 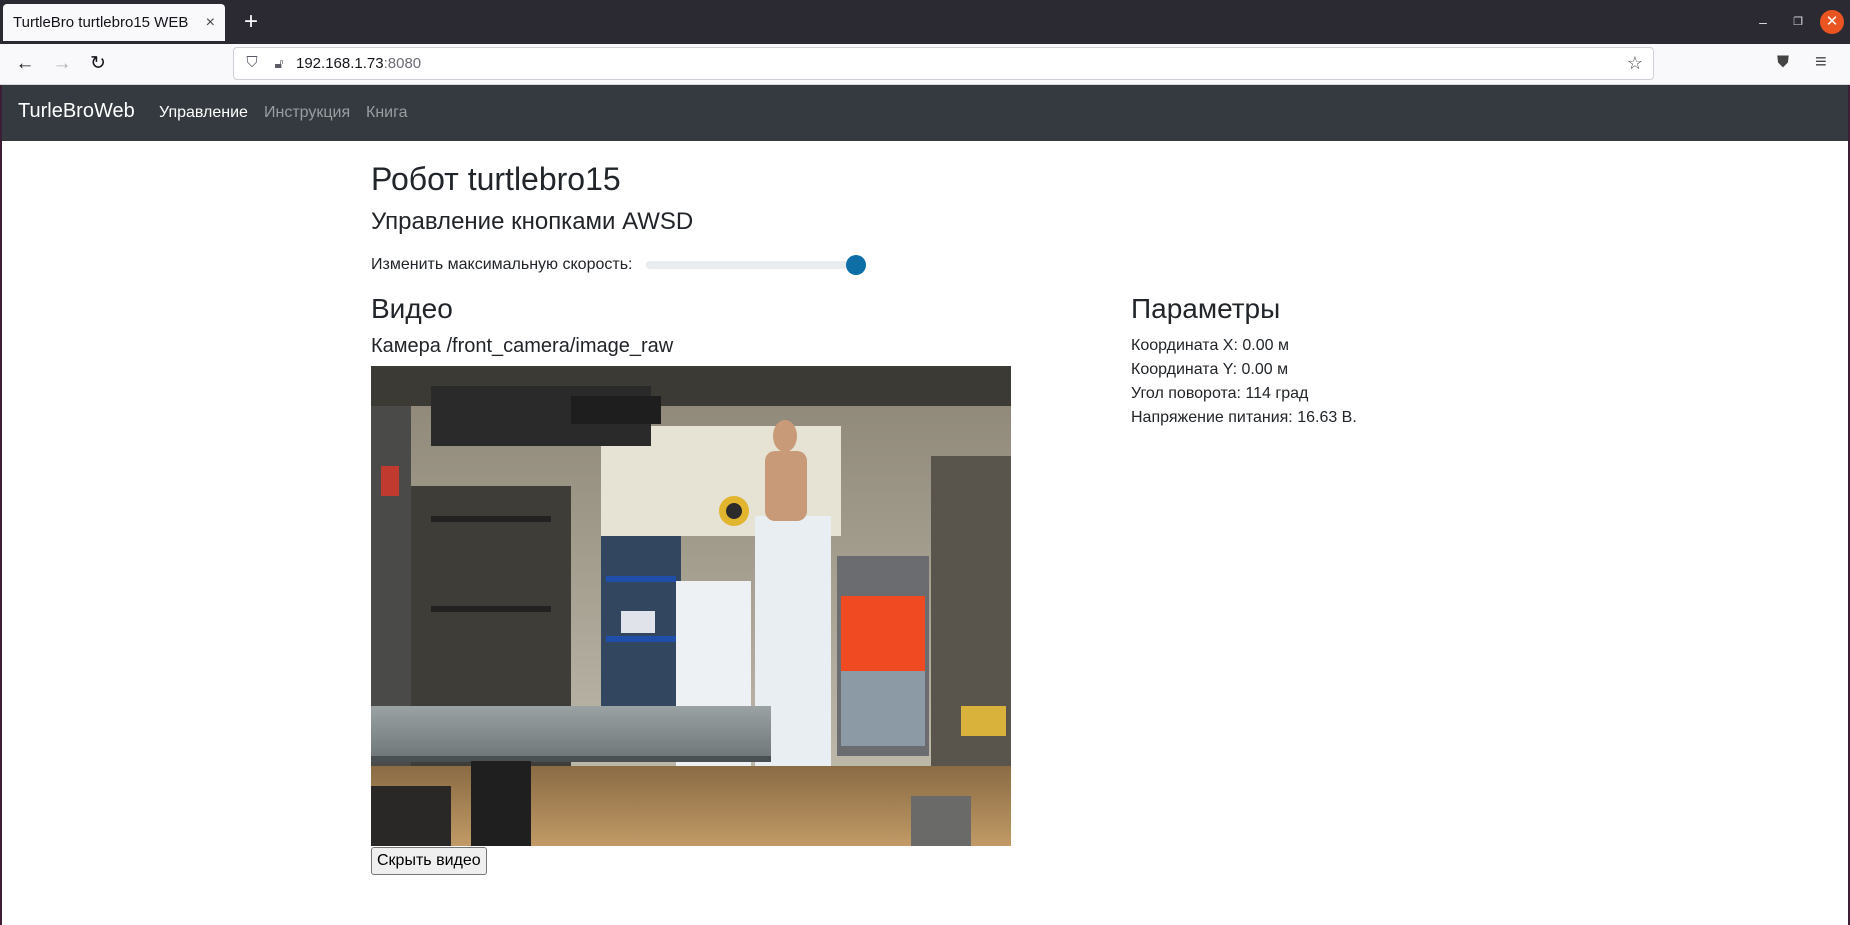 What do you see at coordinates (496, 179) in the screenshot?
I see `page-title: Робот turtlebro15` at bounding box center [496, 179].